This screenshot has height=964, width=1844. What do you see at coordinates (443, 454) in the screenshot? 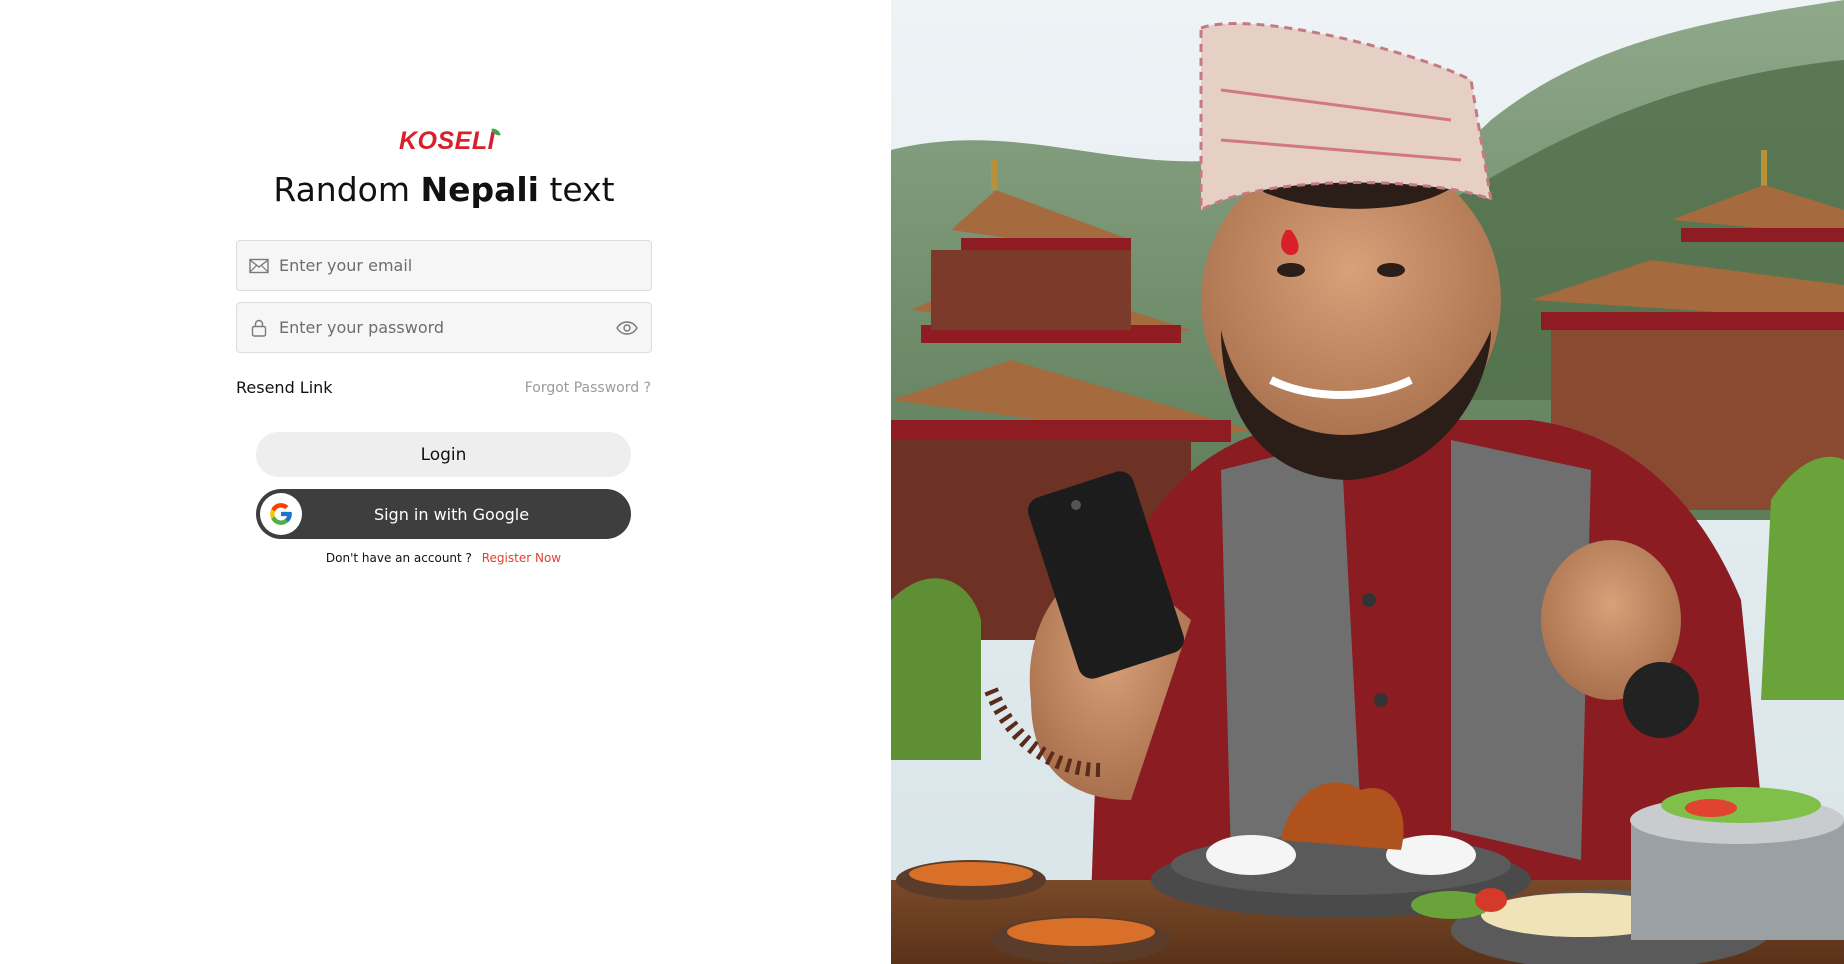
I see `login-button: Login` at bounding box center [443, 454].